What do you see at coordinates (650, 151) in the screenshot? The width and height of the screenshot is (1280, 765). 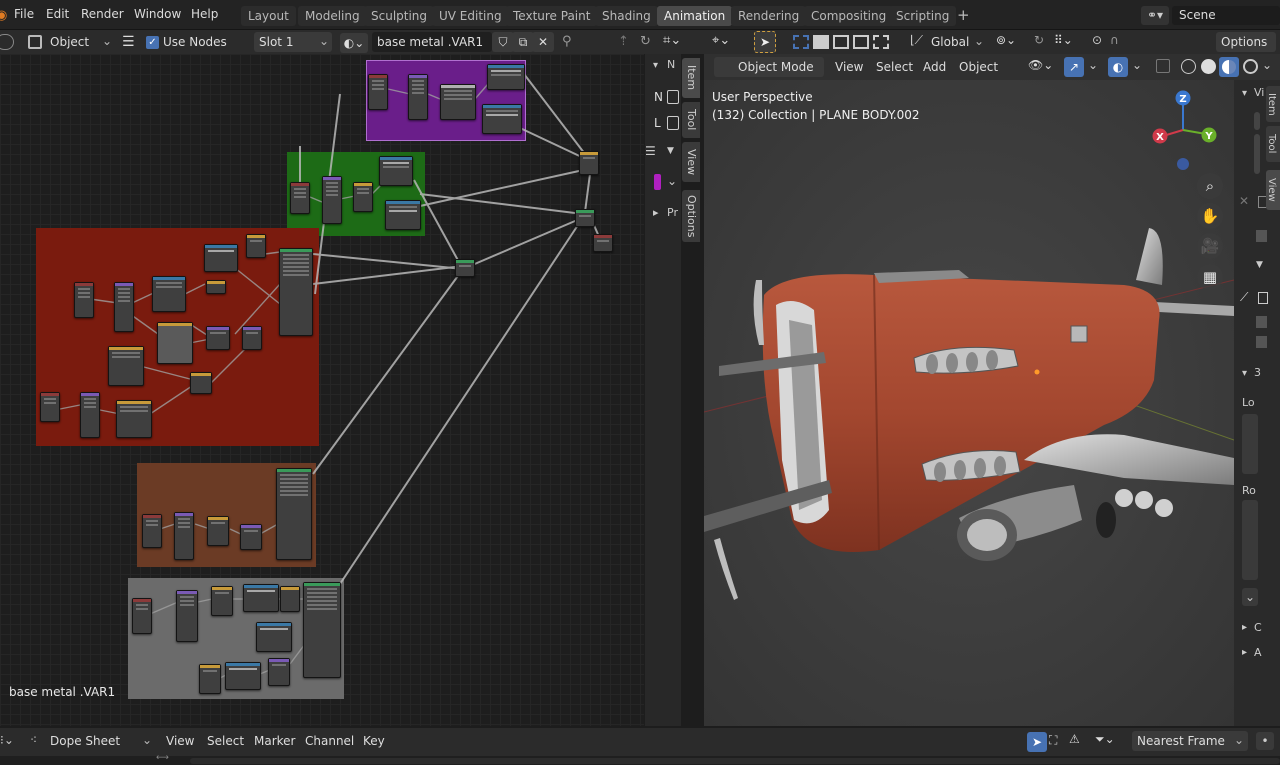 I see `list-icon: ☰` at bounding box center [650, 151].